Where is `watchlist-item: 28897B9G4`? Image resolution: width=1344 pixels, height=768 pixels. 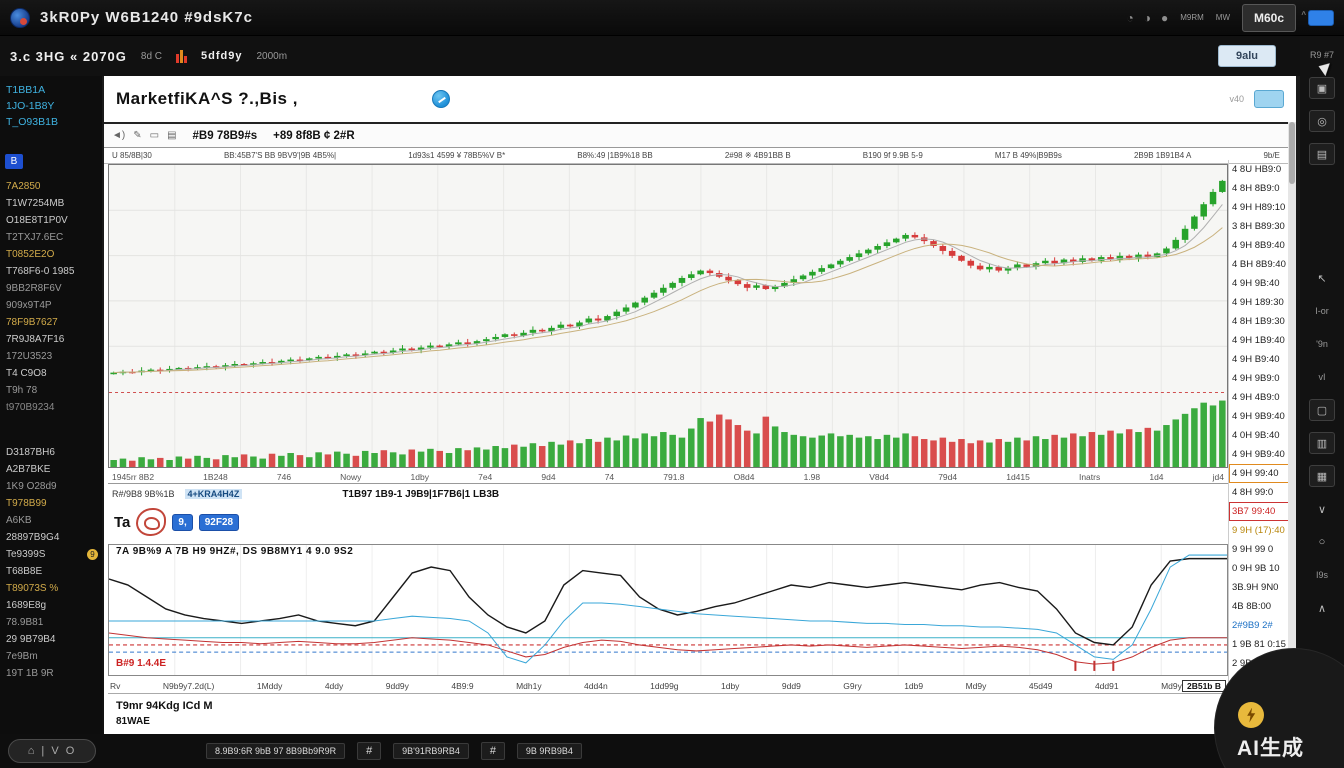 watchlist-item: 28897B9G4 is located at coordinates (51, 537).